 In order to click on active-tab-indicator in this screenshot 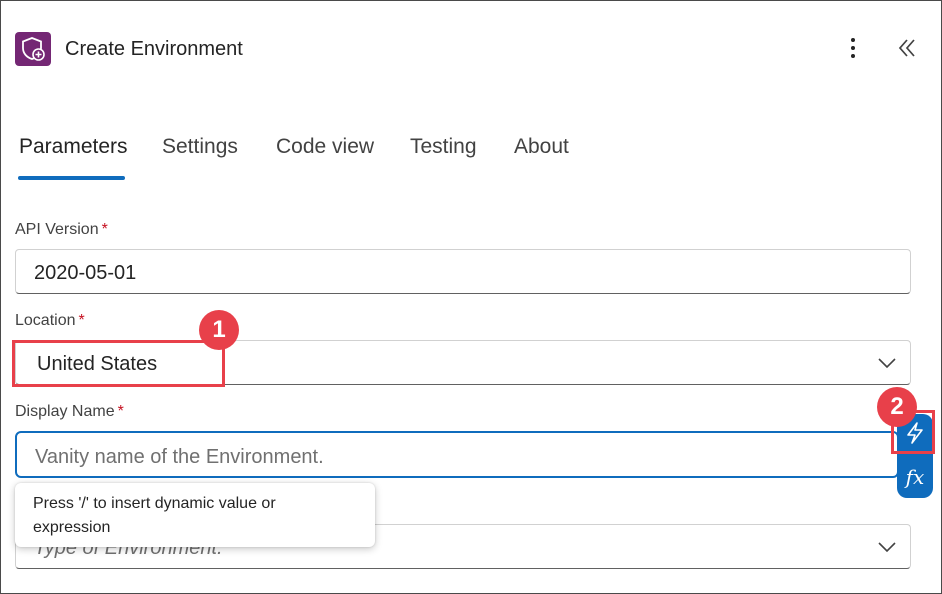, I will do `click(71, 178)`.